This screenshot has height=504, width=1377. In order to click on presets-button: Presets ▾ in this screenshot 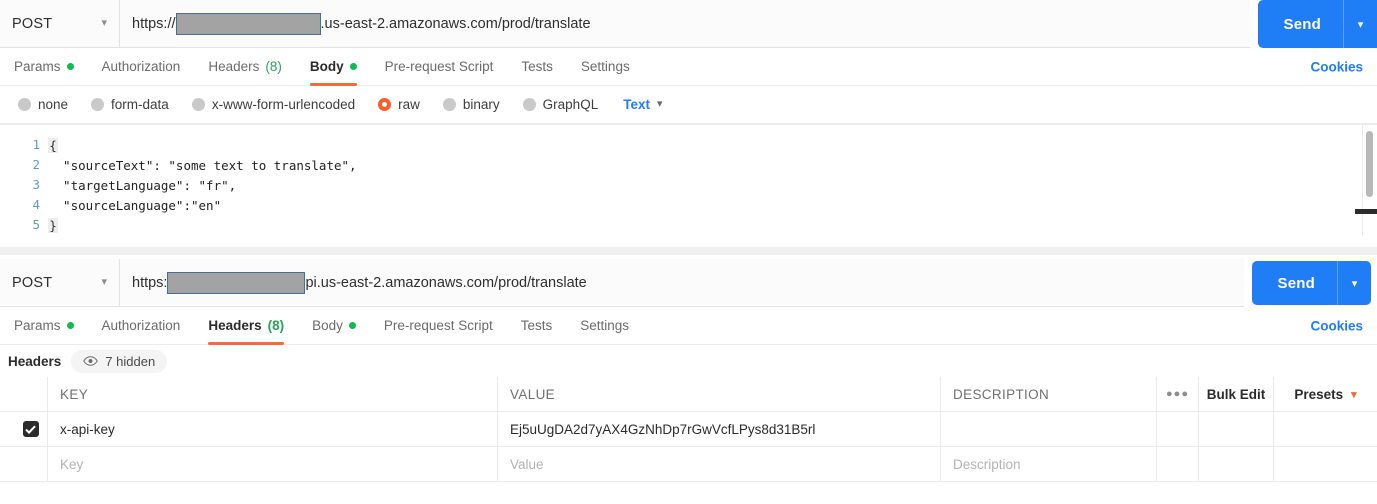, I will do `click(1325, 394)`.